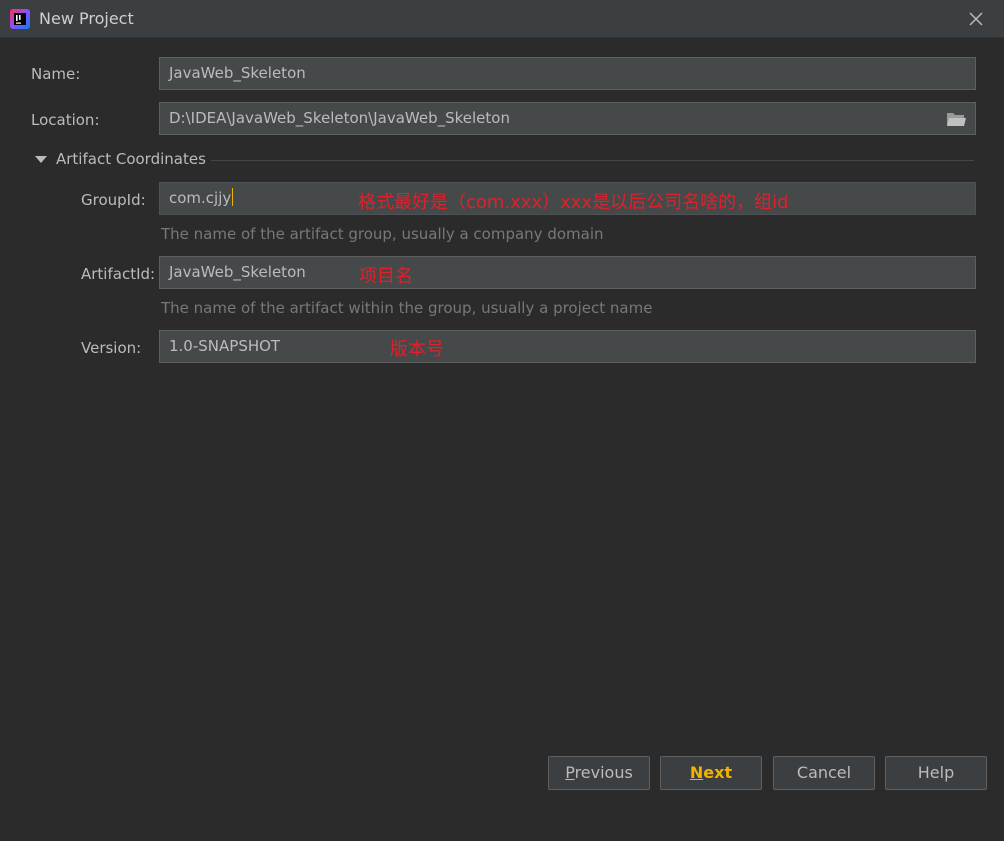 The image size is (1004, 841). Describe the element at coordinates (237, 272) in the screenshot. I see `artifactid-value: JavaWeb_Skeleton` at that location.